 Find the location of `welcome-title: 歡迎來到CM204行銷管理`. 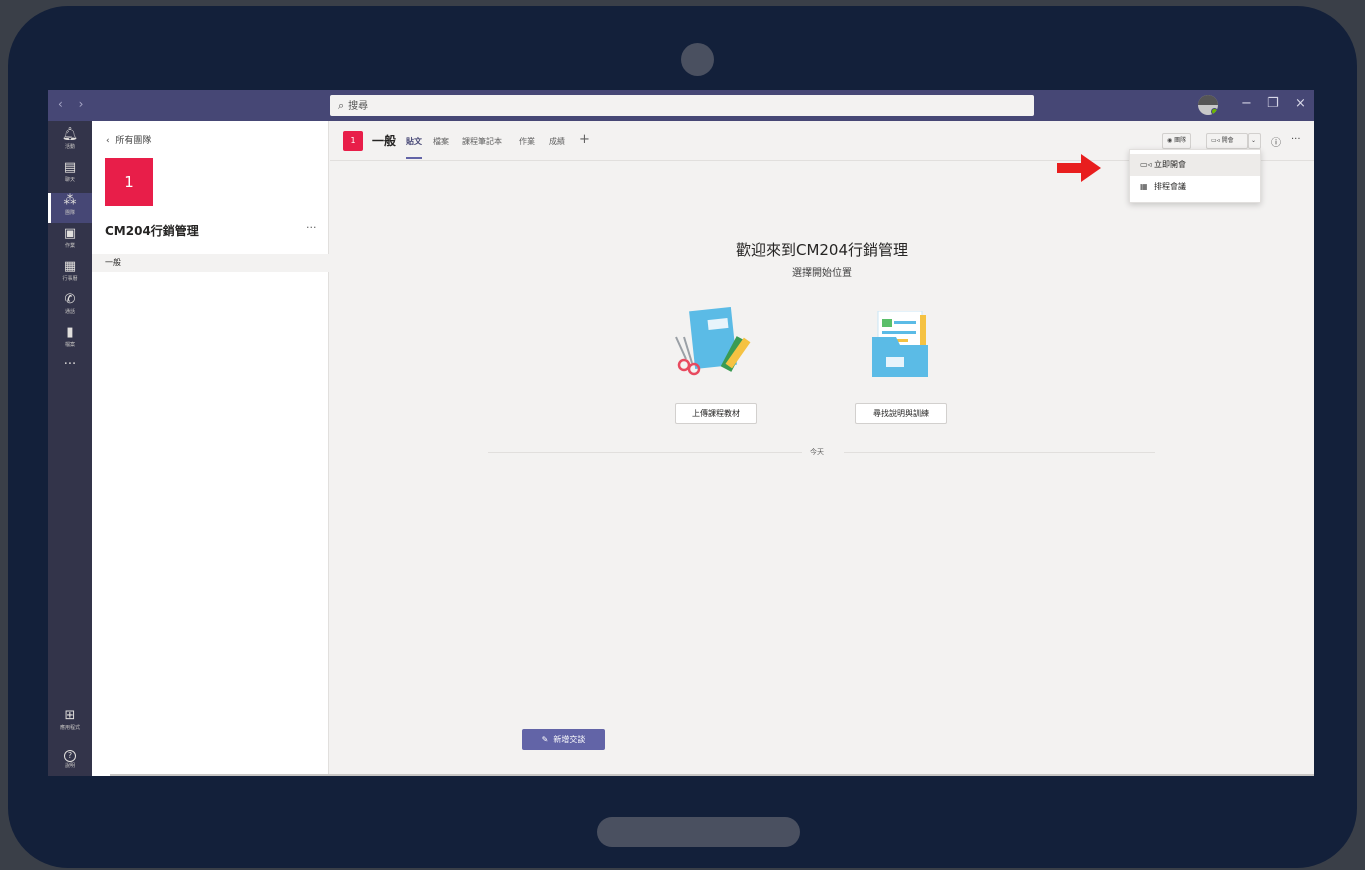

welcome-title: 歡迎來到CM204行銷管理 is located at coordinates (822, 250).